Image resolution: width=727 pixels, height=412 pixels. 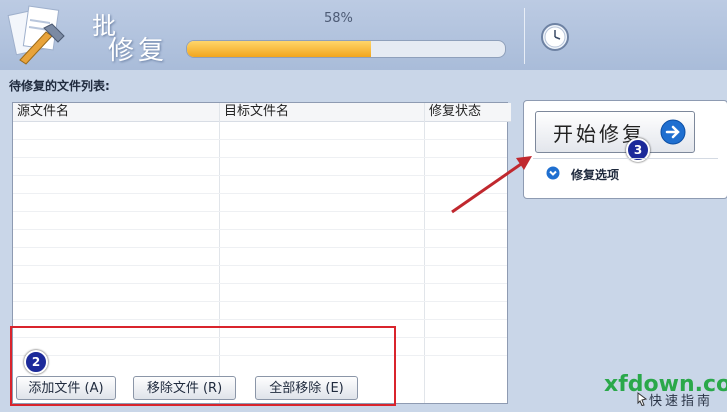 I want to click on panel-divider, so click(x=625, y=158).